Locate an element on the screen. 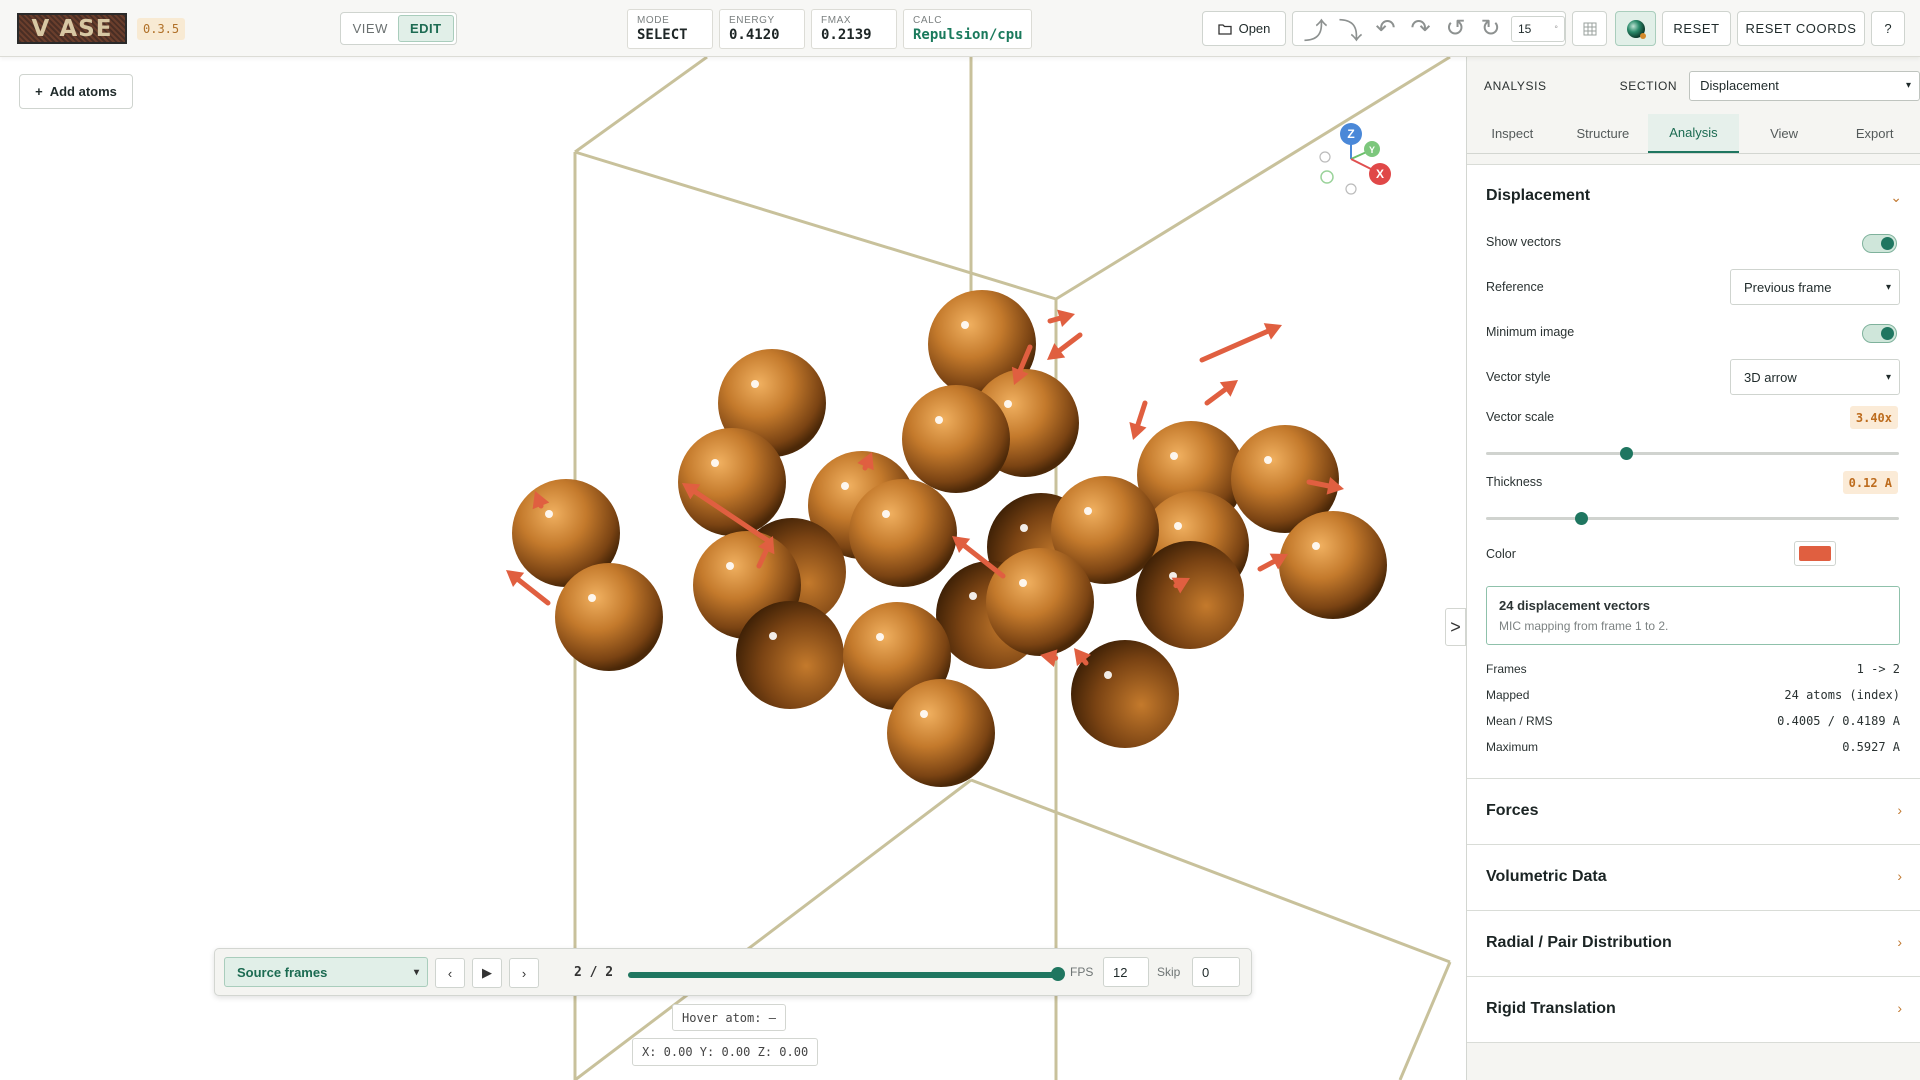  prev-frame-button: ‹ is located at coordinates (450, 973).